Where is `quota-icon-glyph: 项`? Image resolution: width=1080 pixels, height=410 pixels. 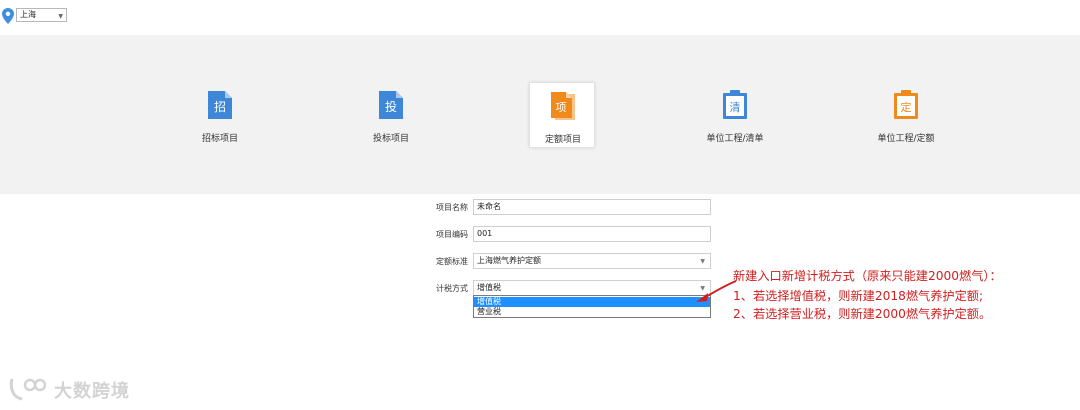 quota-icon-glyph: 项 is located at coordinates (561, 107).